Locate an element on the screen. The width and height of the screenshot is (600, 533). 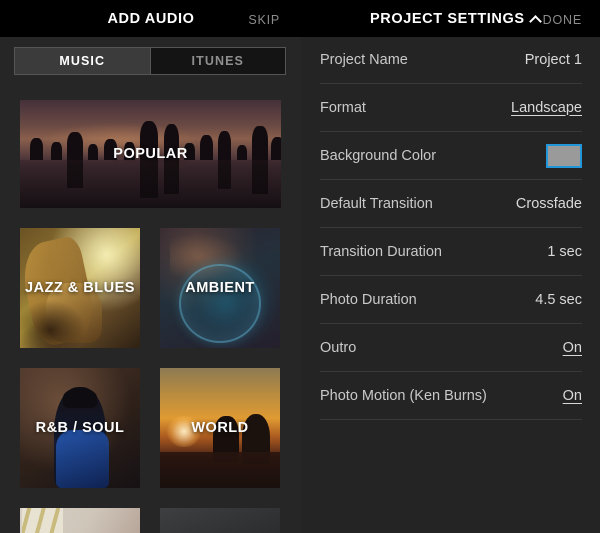
setting-label: Photo Duration is located at coordinates (368, 299).